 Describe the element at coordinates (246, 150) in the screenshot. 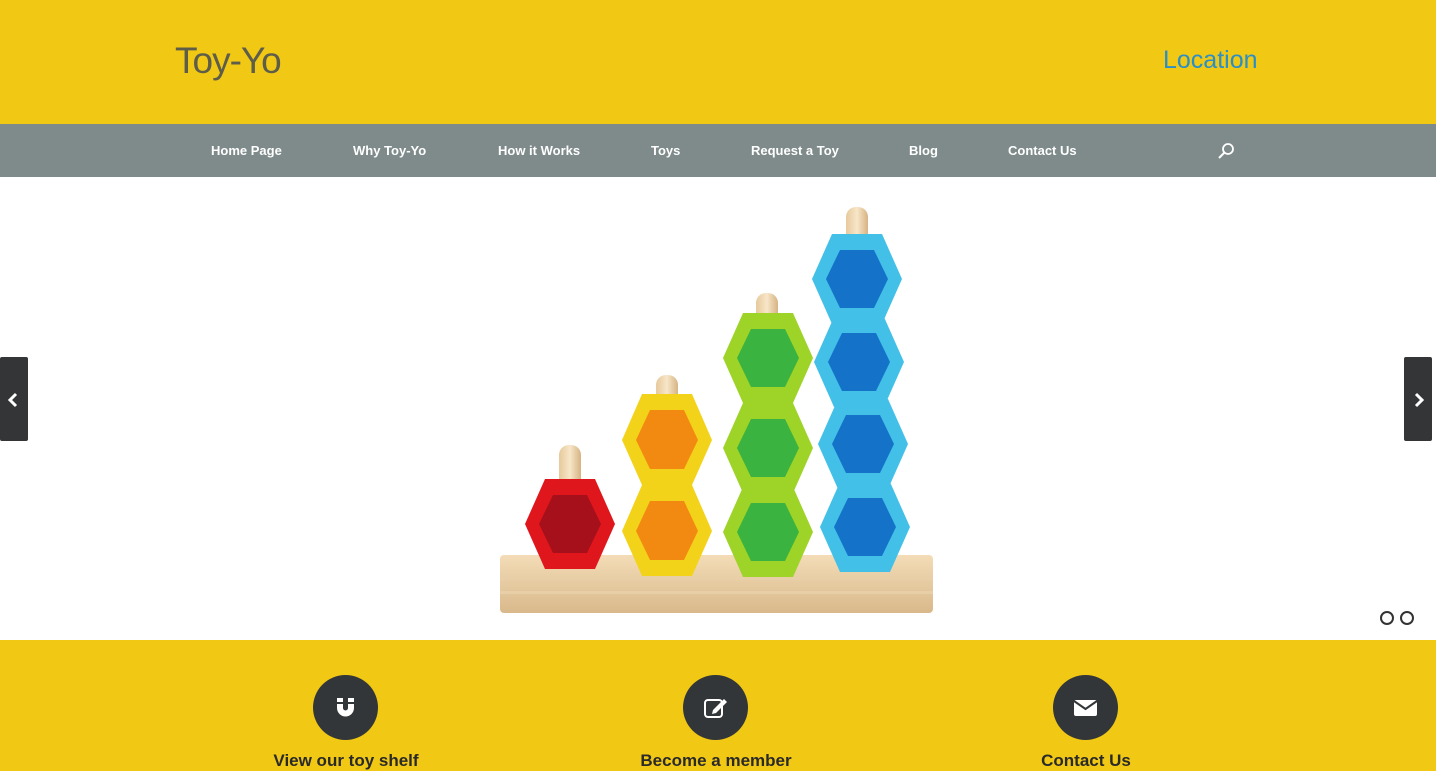

I see `nav-item-home-page: Home Page` at that location.